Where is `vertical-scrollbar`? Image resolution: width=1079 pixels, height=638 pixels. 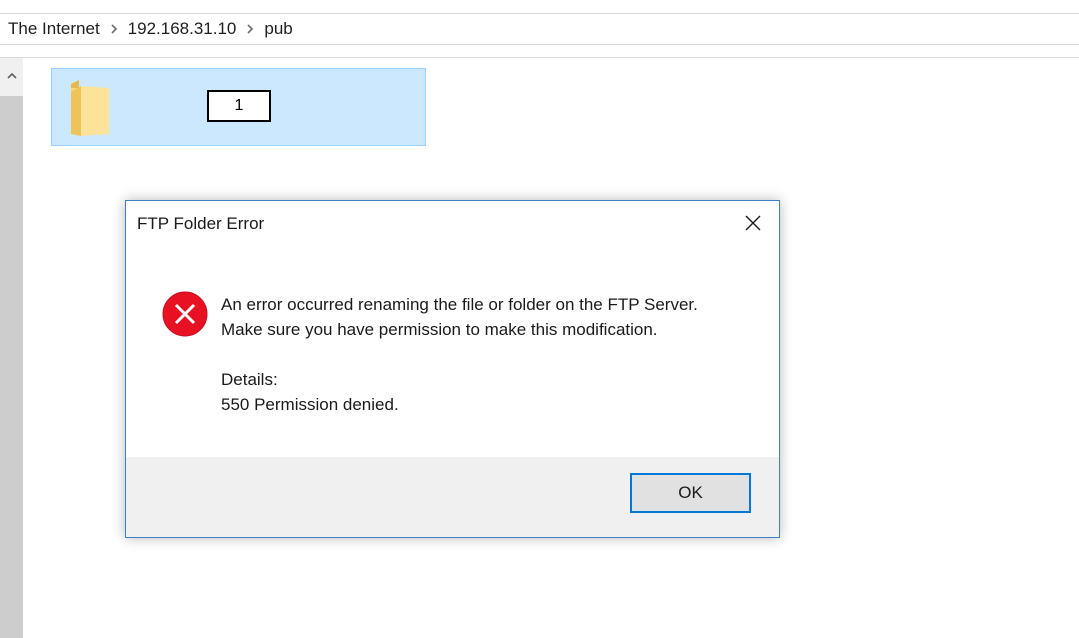
vertical-scrollbar is located at coordinates (11, 348).